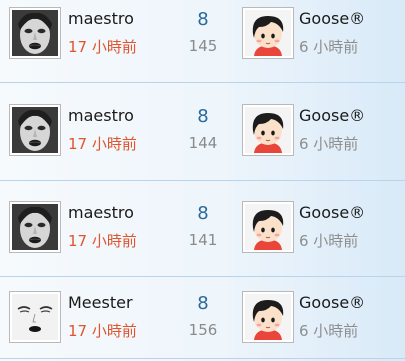 The width and height of the screenshot is (405, 361). What do you see at coordinates (203, 46) in the screenshot?
I see `view-count: 145` at bounding box center [203, 46].